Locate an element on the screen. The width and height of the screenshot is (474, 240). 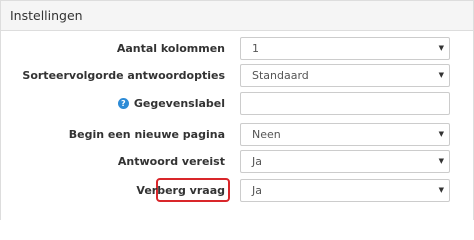
label-sorteervolgorde: Sorteervolgorde antwoordopties is located at coordinates (123, 75).